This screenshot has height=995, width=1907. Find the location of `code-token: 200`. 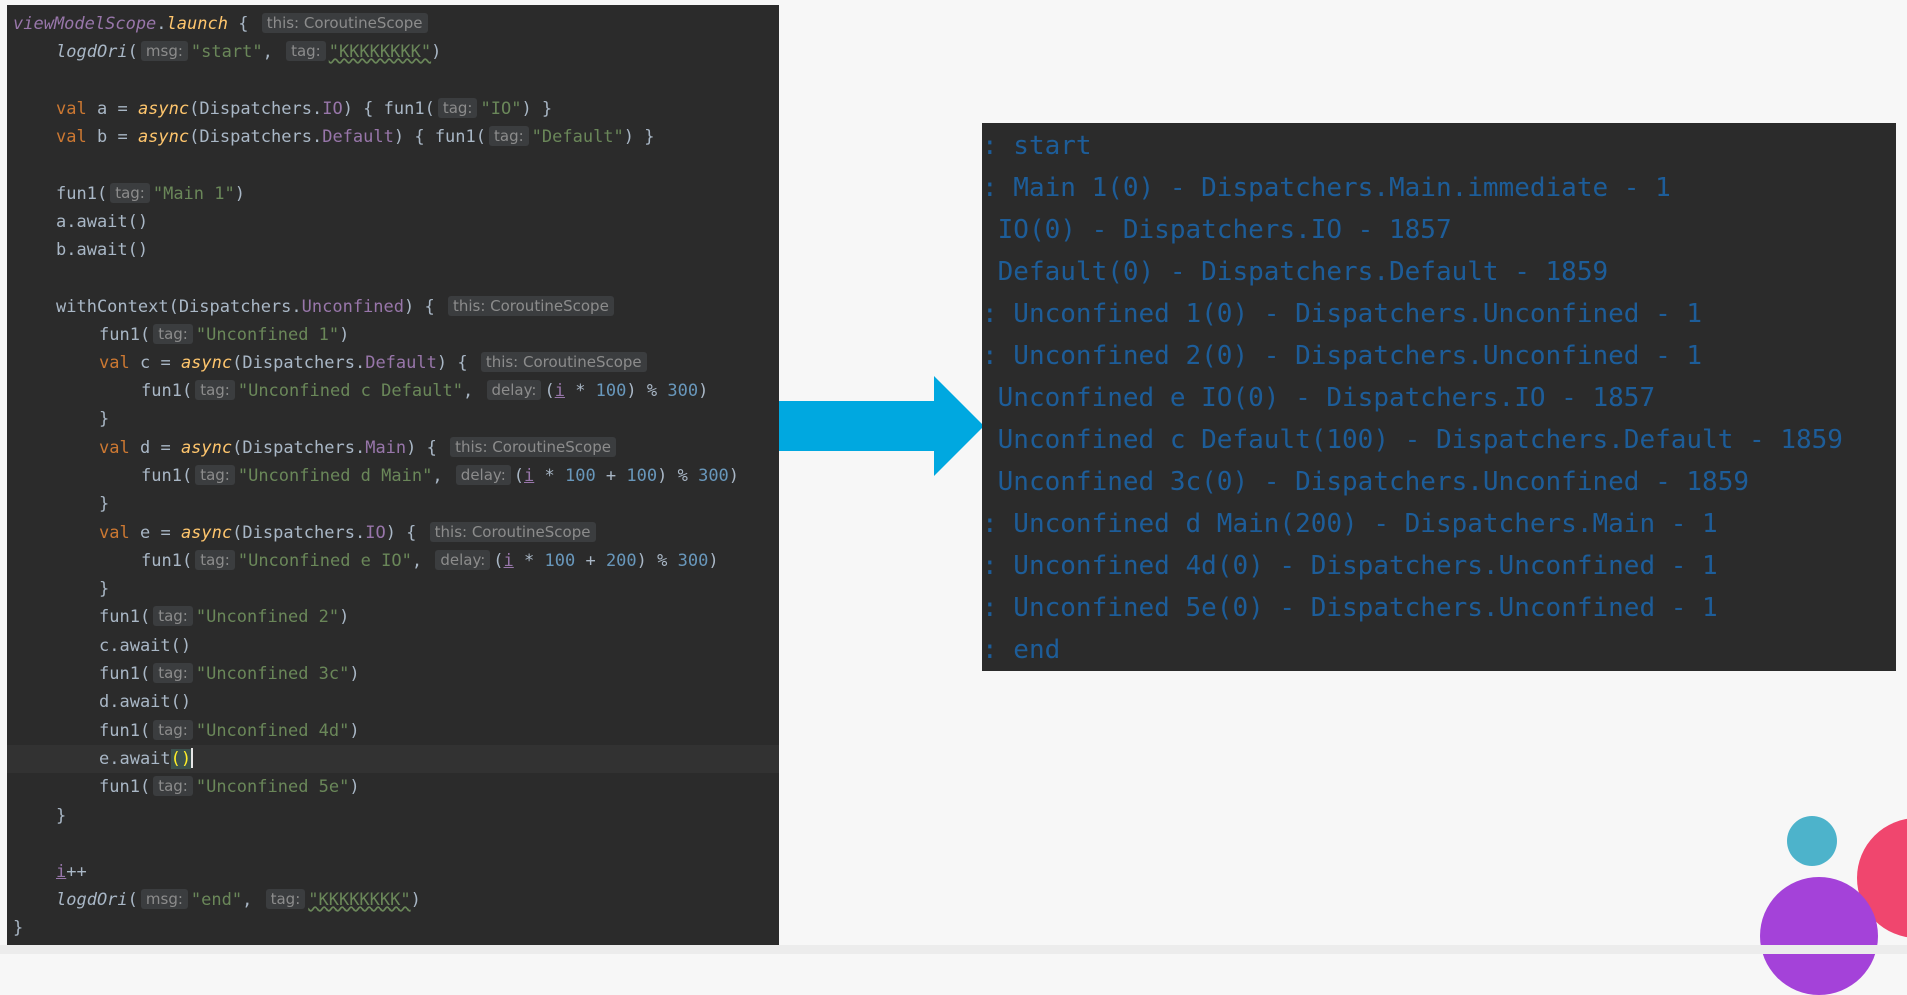

code-token: 200 is located at coordinates (621, 561).